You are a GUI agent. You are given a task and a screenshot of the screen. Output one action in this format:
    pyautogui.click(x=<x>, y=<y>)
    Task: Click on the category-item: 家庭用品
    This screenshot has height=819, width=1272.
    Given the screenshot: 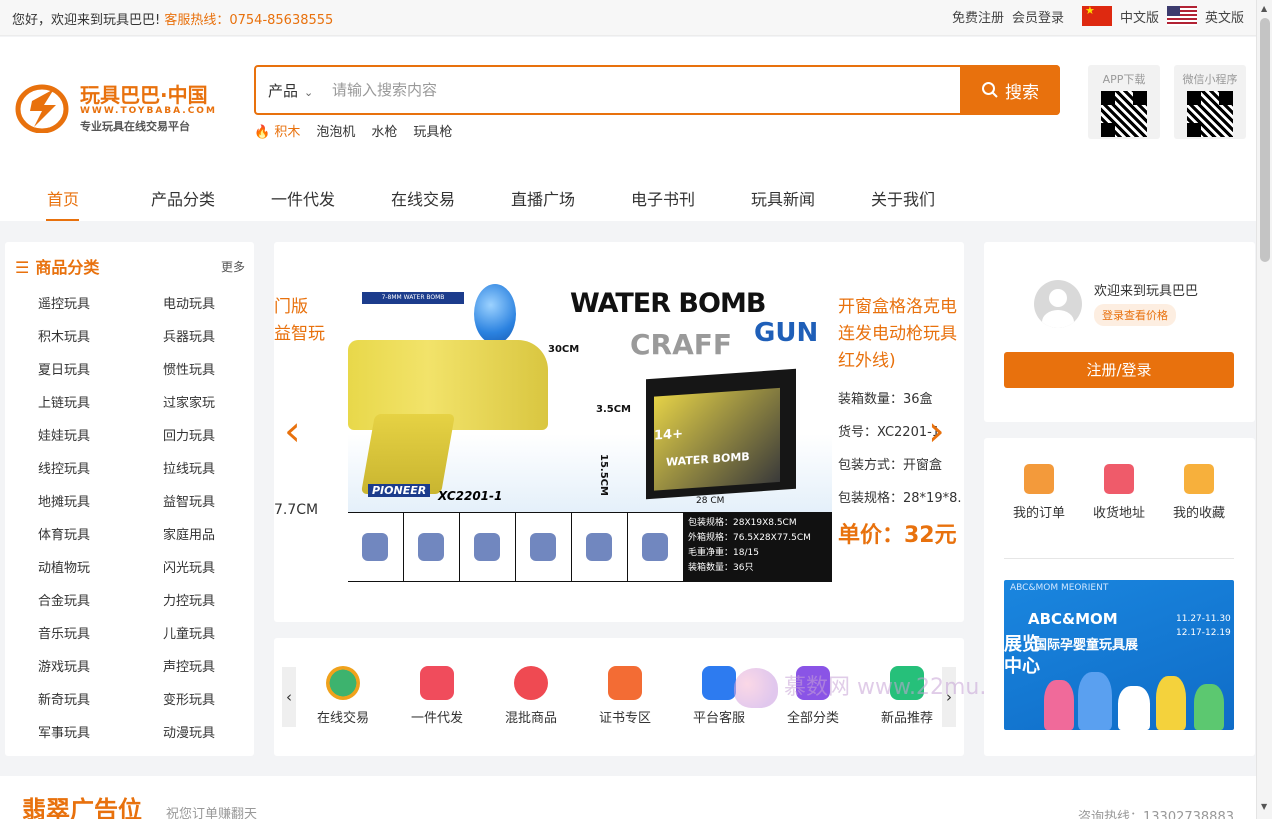 What is the action you would take?
    pyautogui.click(x=200, y=535)
    